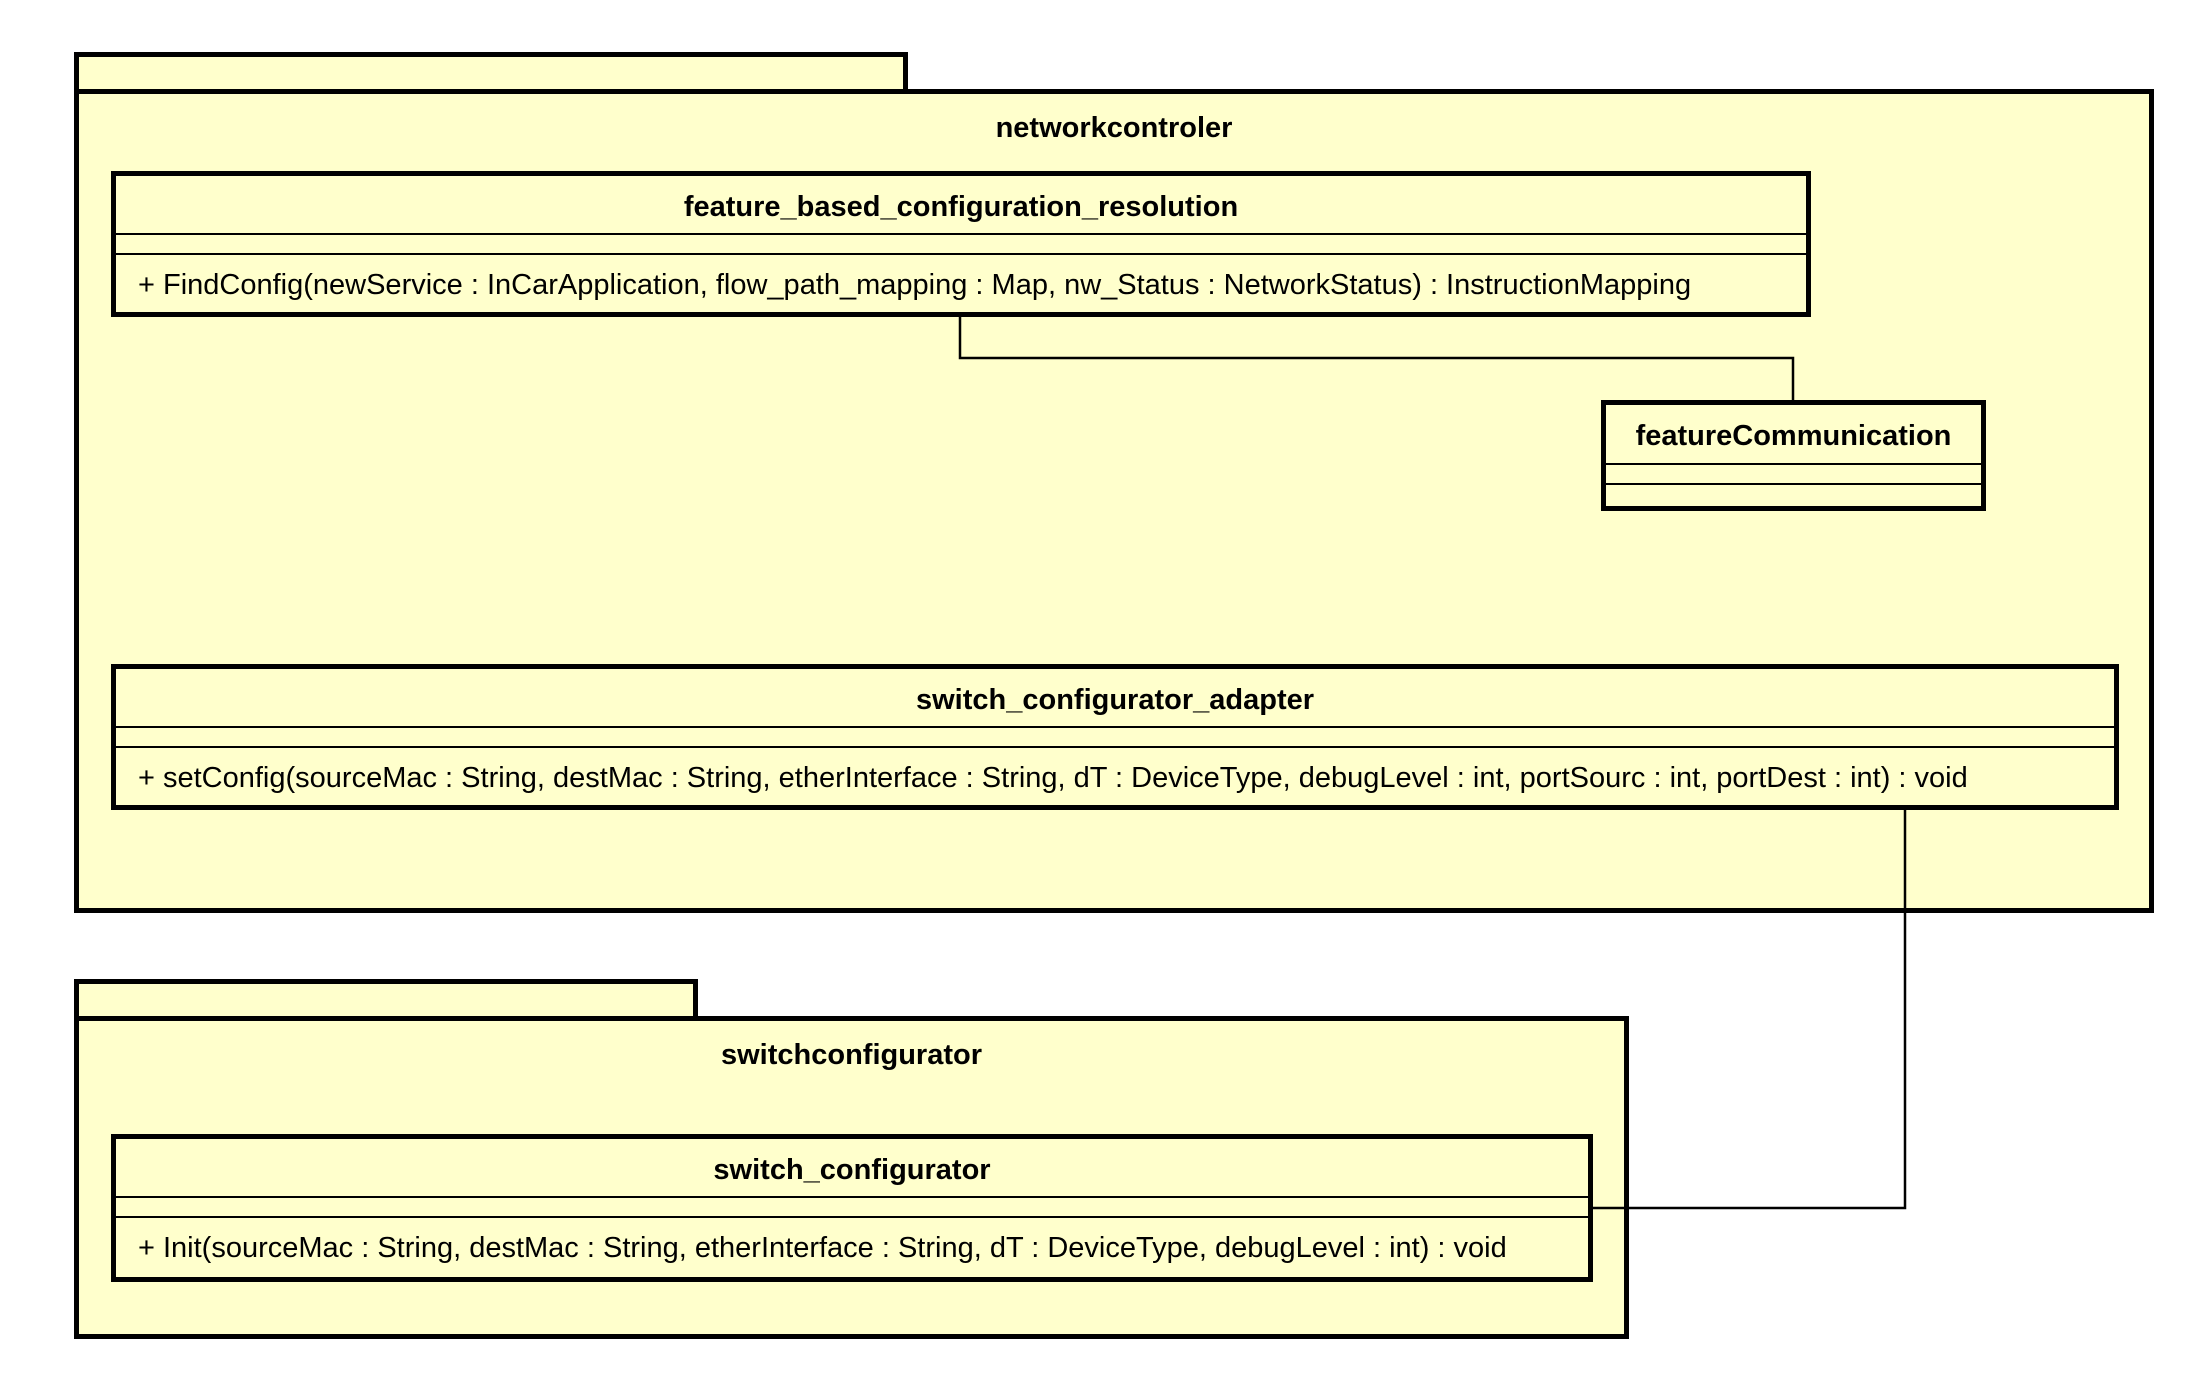 This screenshot has height=1396, width=2204. Describe the element at coordinates (386, 1000) in the screenshot. I see `package-switchconfigurator-tab` at that location.